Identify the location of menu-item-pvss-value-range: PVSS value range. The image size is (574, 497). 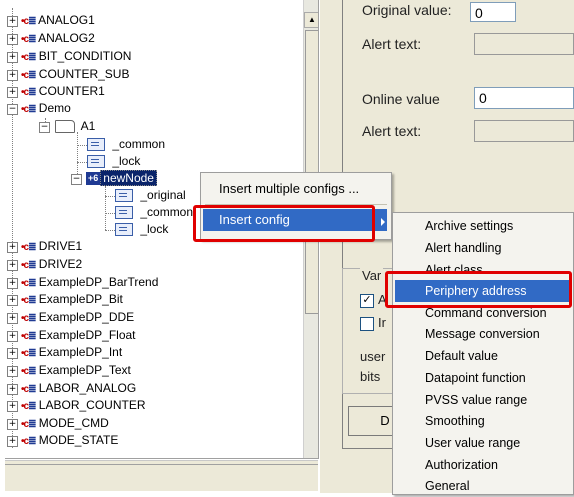
(482, 400).